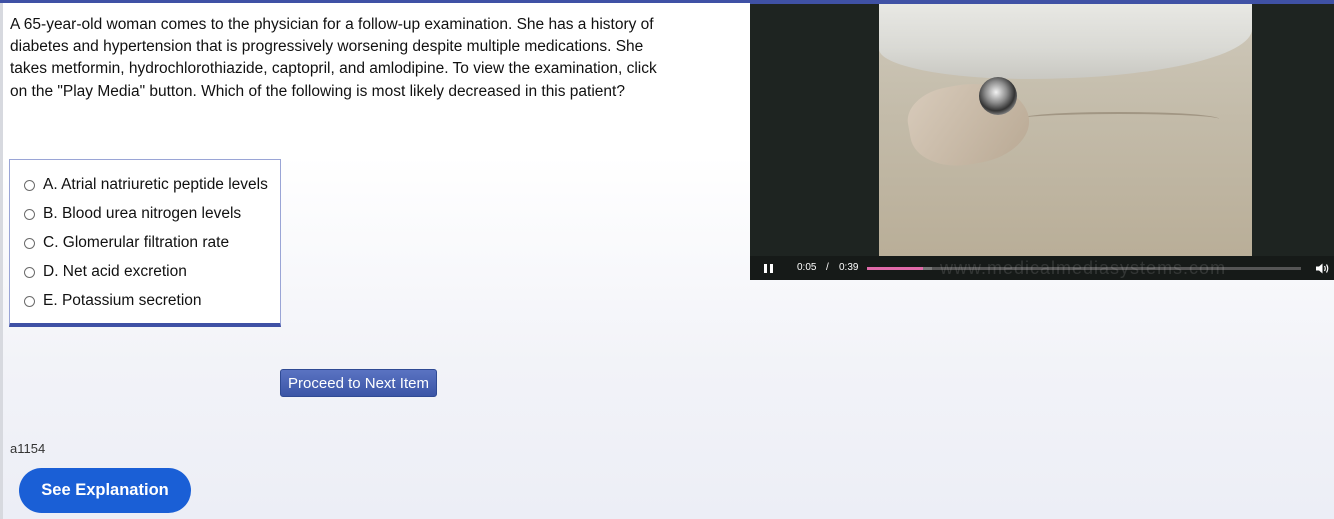  I want to click on media-controls: 0:05 / 0:39 www.medicalmediasystems.com, so click(1042, 268).